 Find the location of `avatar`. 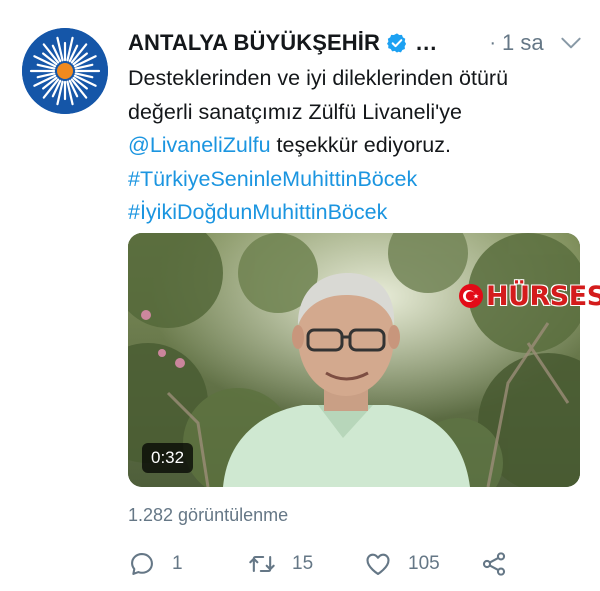

avatar is located at coordinates (65, 71).